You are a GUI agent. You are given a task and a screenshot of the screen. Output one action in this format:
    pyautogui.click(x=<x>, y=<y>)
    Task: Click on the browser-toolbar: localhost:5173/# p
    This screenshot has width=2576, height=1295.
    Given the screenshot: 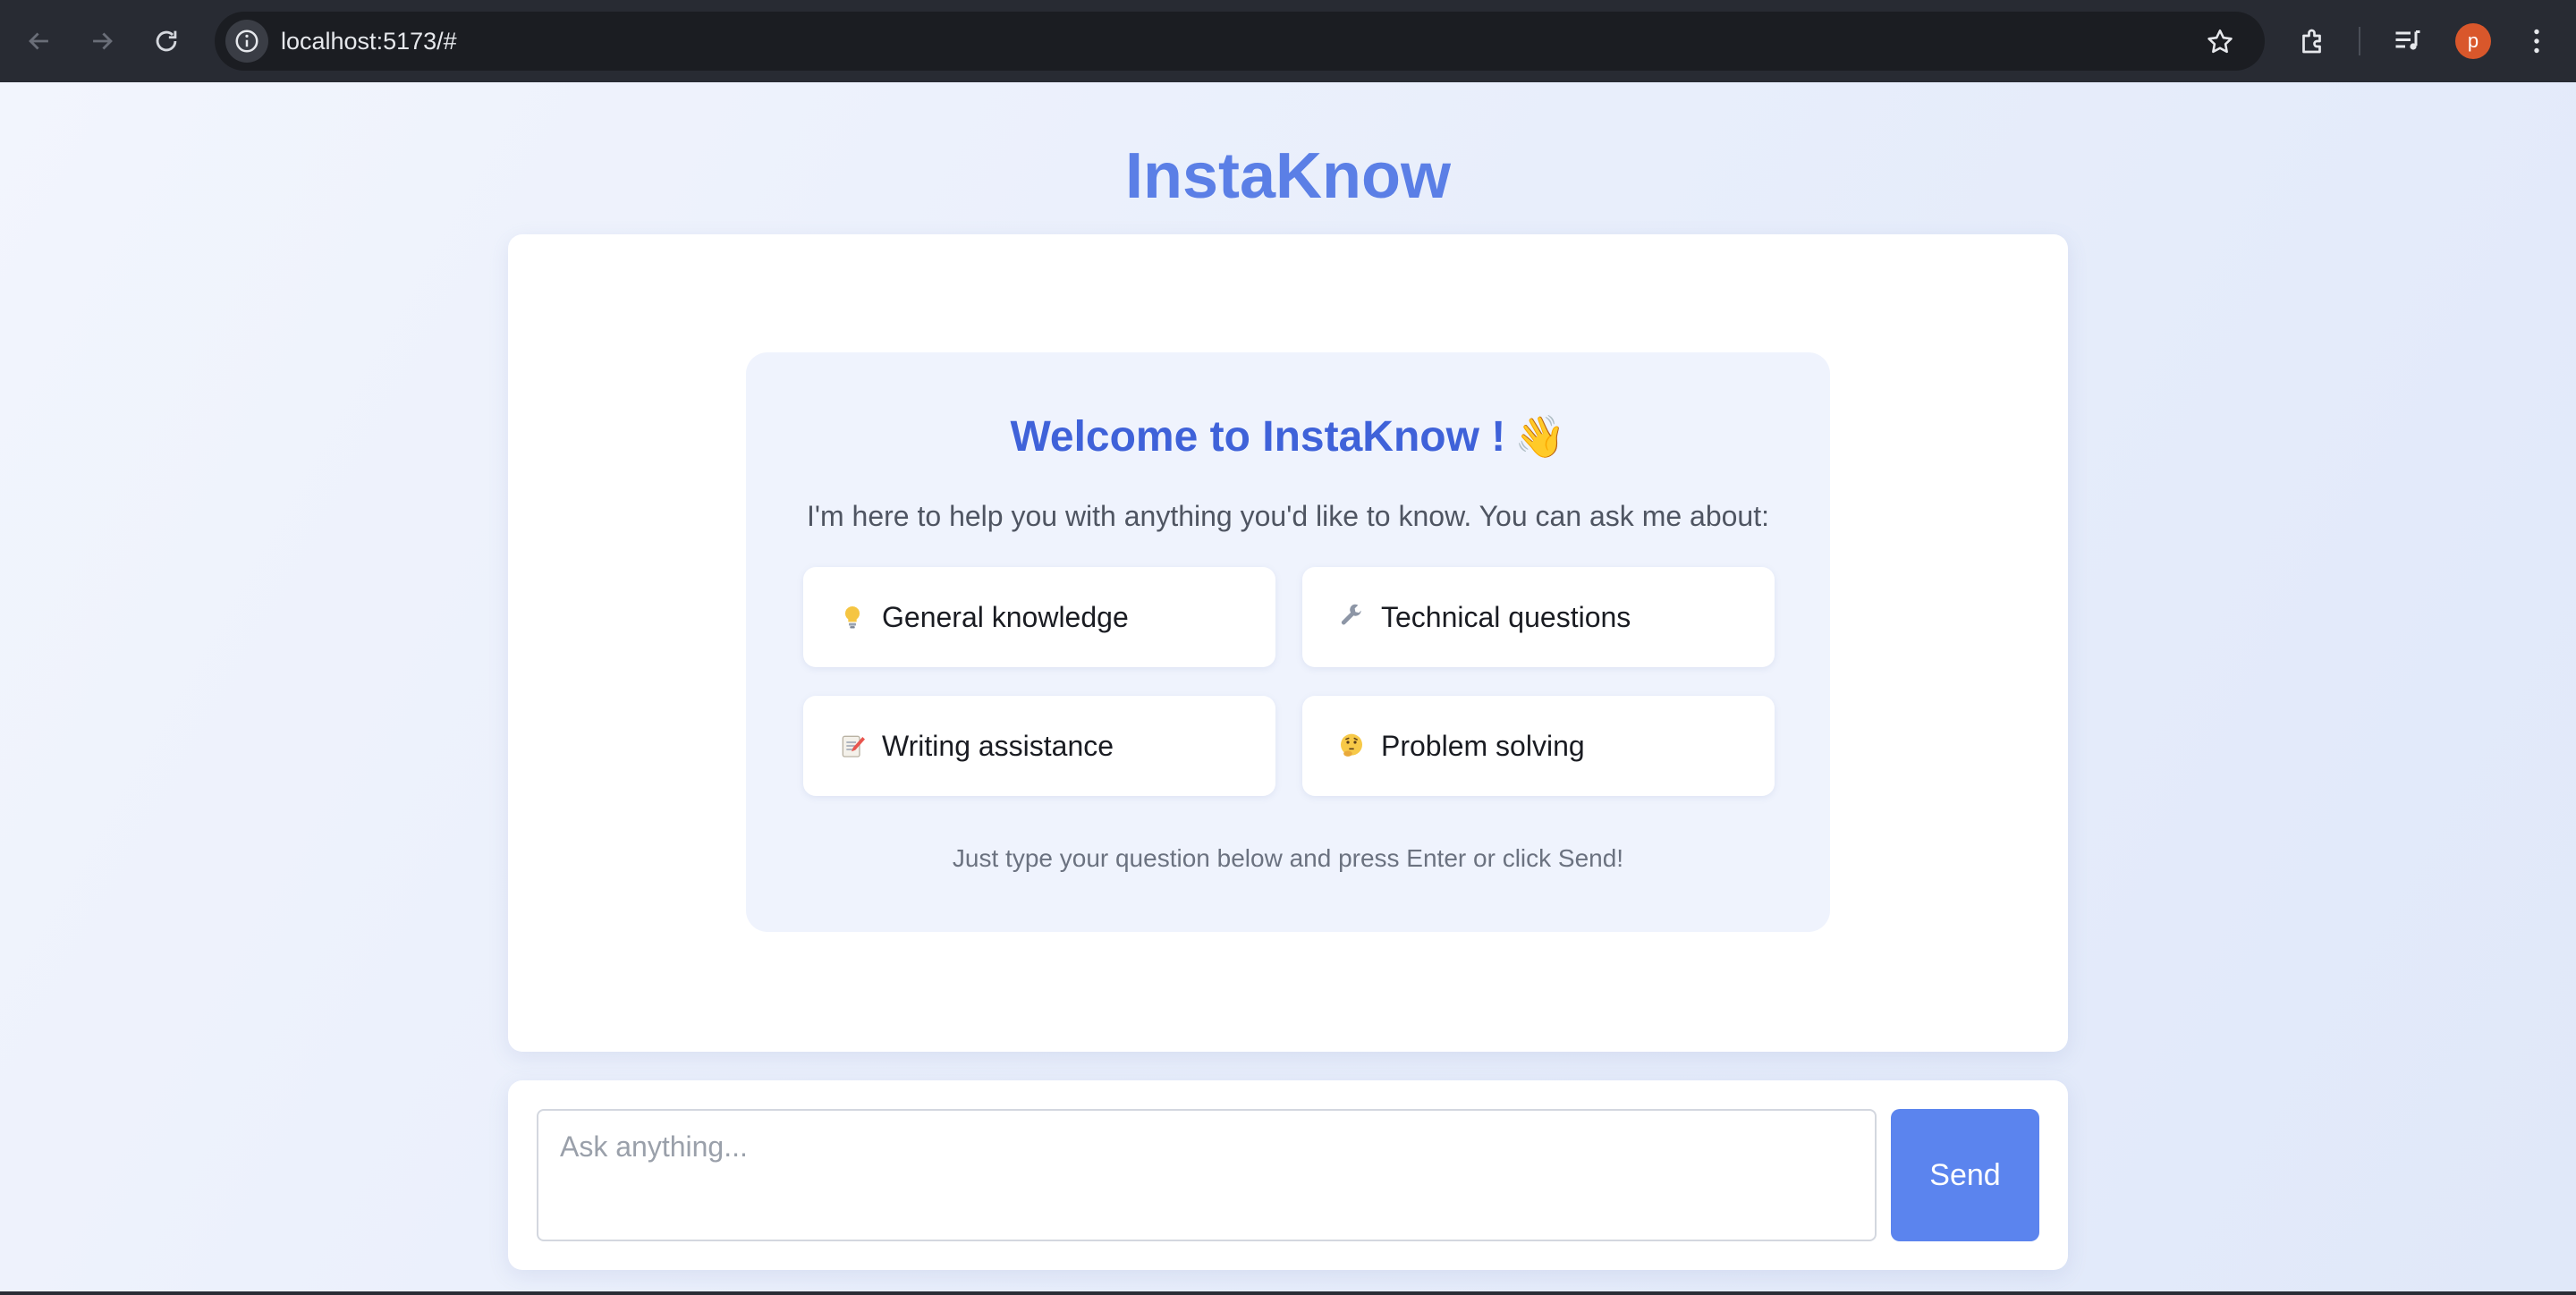 What is the action you would take?
    pyautogui.click(x=1288, y=41)
    